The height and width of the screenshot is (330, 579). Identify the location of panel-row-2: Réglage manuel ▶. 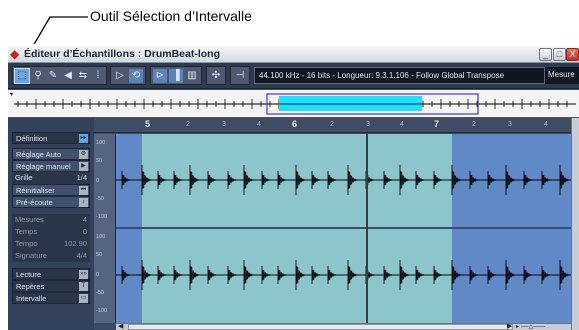
(51, 166).